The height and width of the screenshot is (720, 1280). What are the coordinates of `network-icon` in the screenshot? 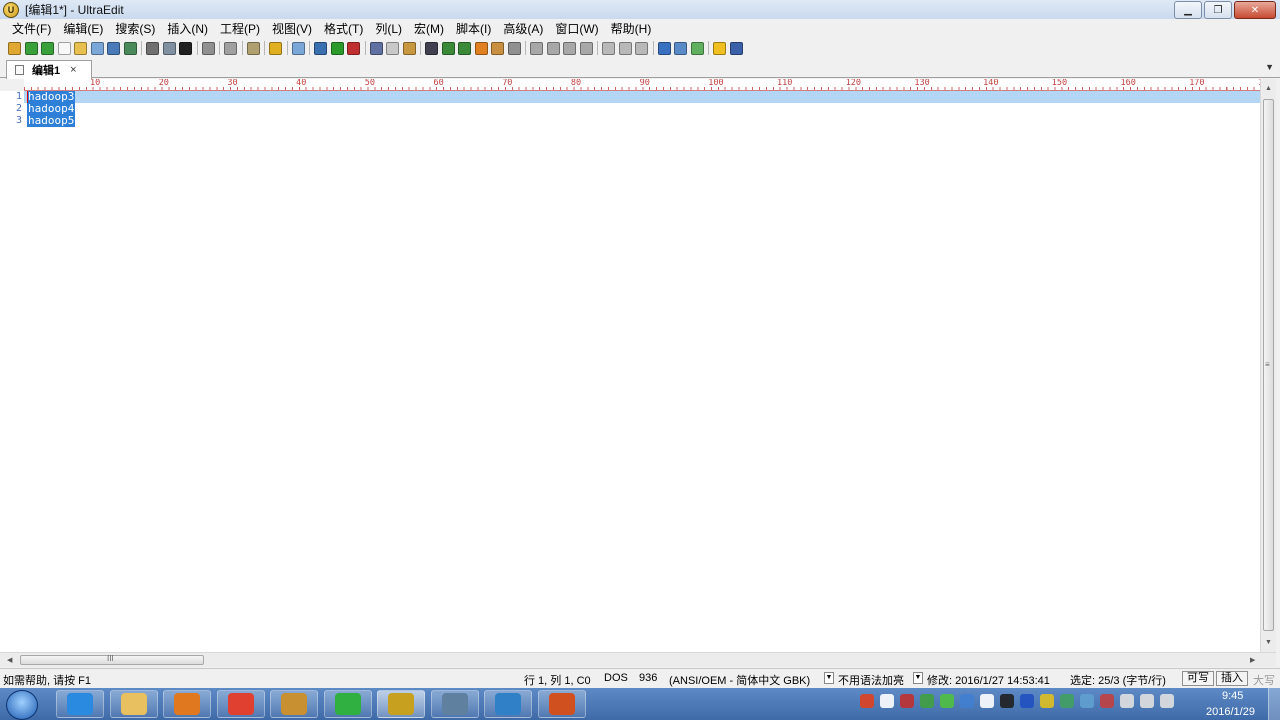 It's located at (927, 701).